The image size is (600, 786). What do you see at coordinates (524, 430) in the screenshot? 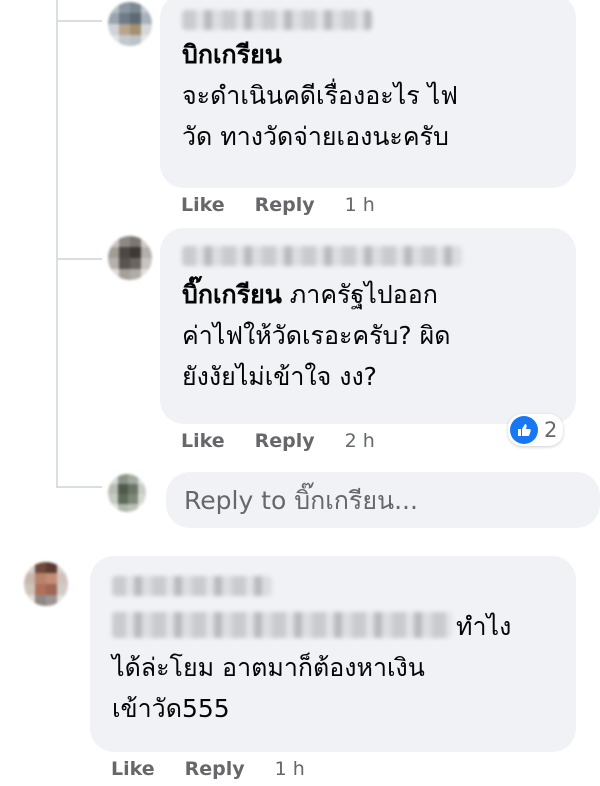
I see `thumbs-up-icon` at bounding box center [524, 430].